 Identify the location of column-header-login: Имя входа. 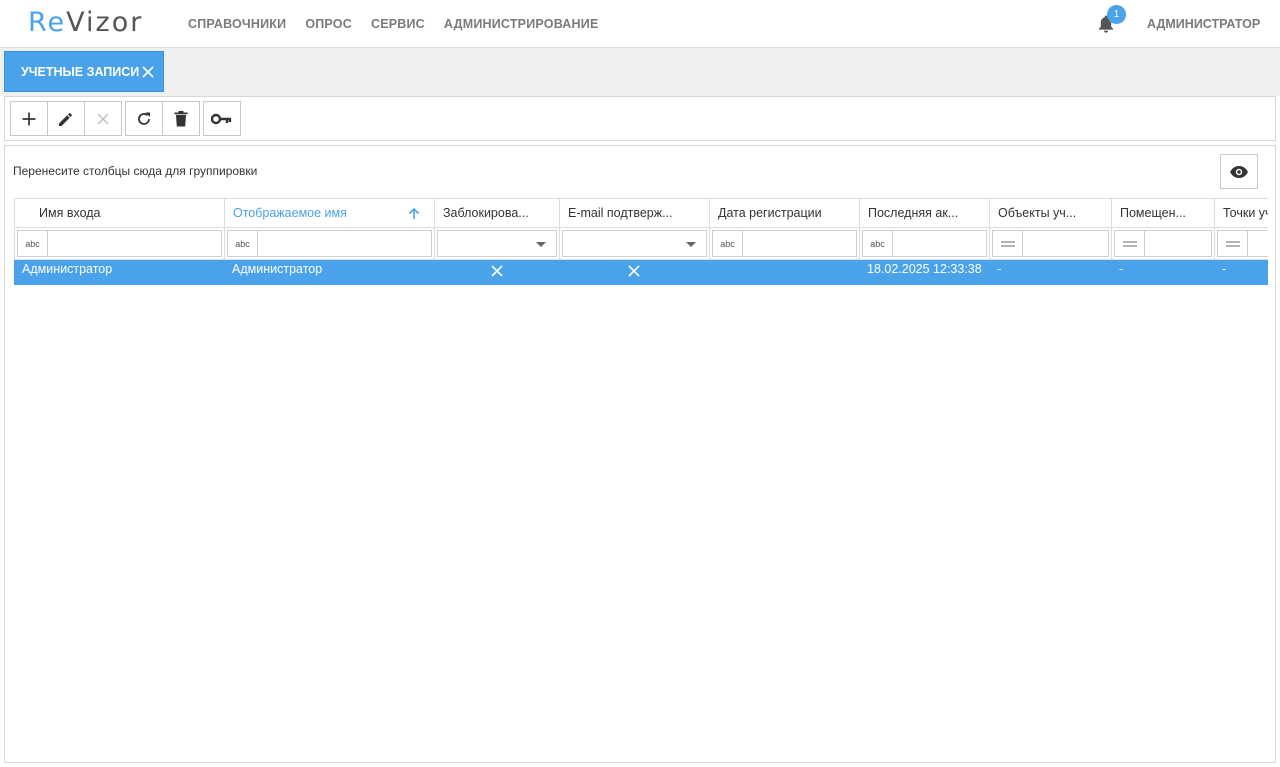
(119, 213).